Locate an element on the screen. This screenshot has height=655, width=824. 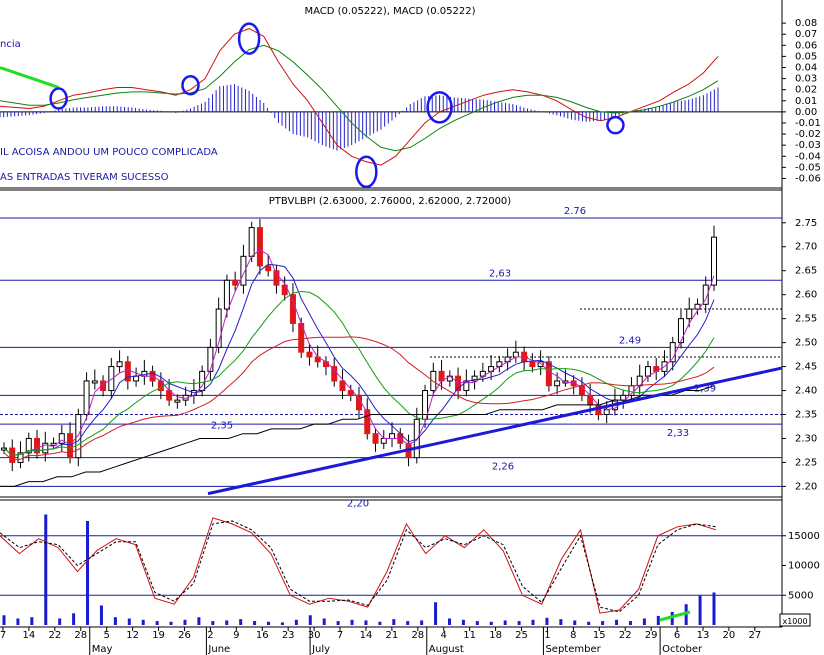
price-tick-label: 2.35 is located at coordinates (806, 415).